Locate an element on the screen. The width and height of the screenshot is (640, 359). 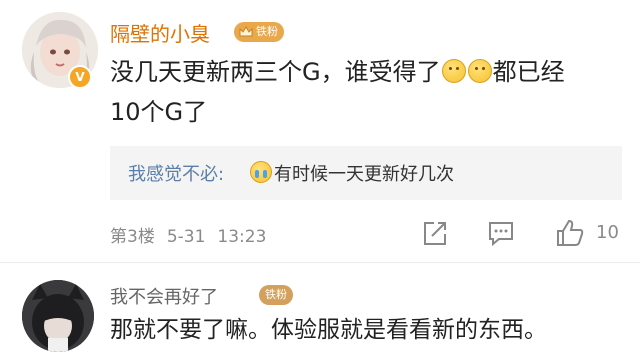
share-button is located at coordinates (435, 233).